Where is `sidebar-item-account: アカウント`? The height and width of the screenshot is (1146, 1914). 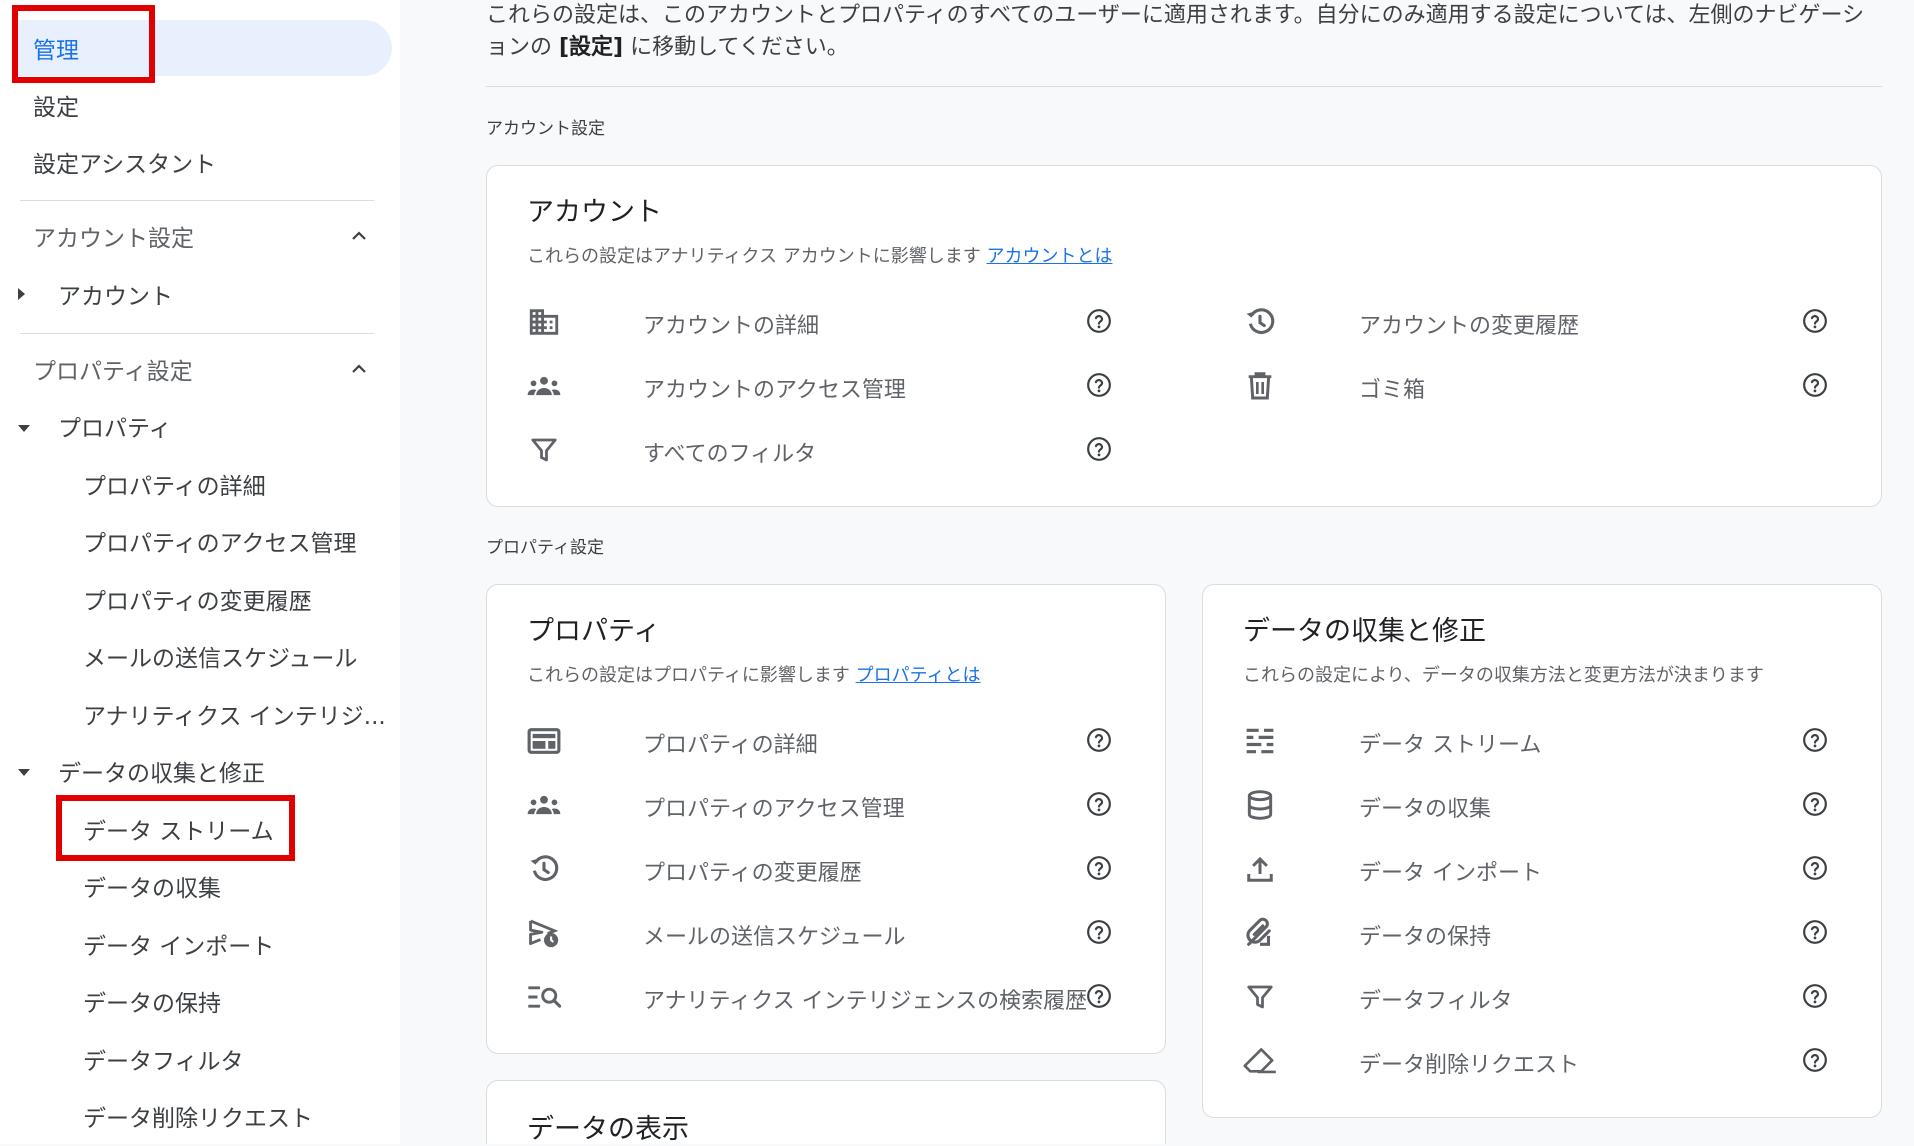 sidebar-item-account: アカウント is located at coordinates (115, 294).